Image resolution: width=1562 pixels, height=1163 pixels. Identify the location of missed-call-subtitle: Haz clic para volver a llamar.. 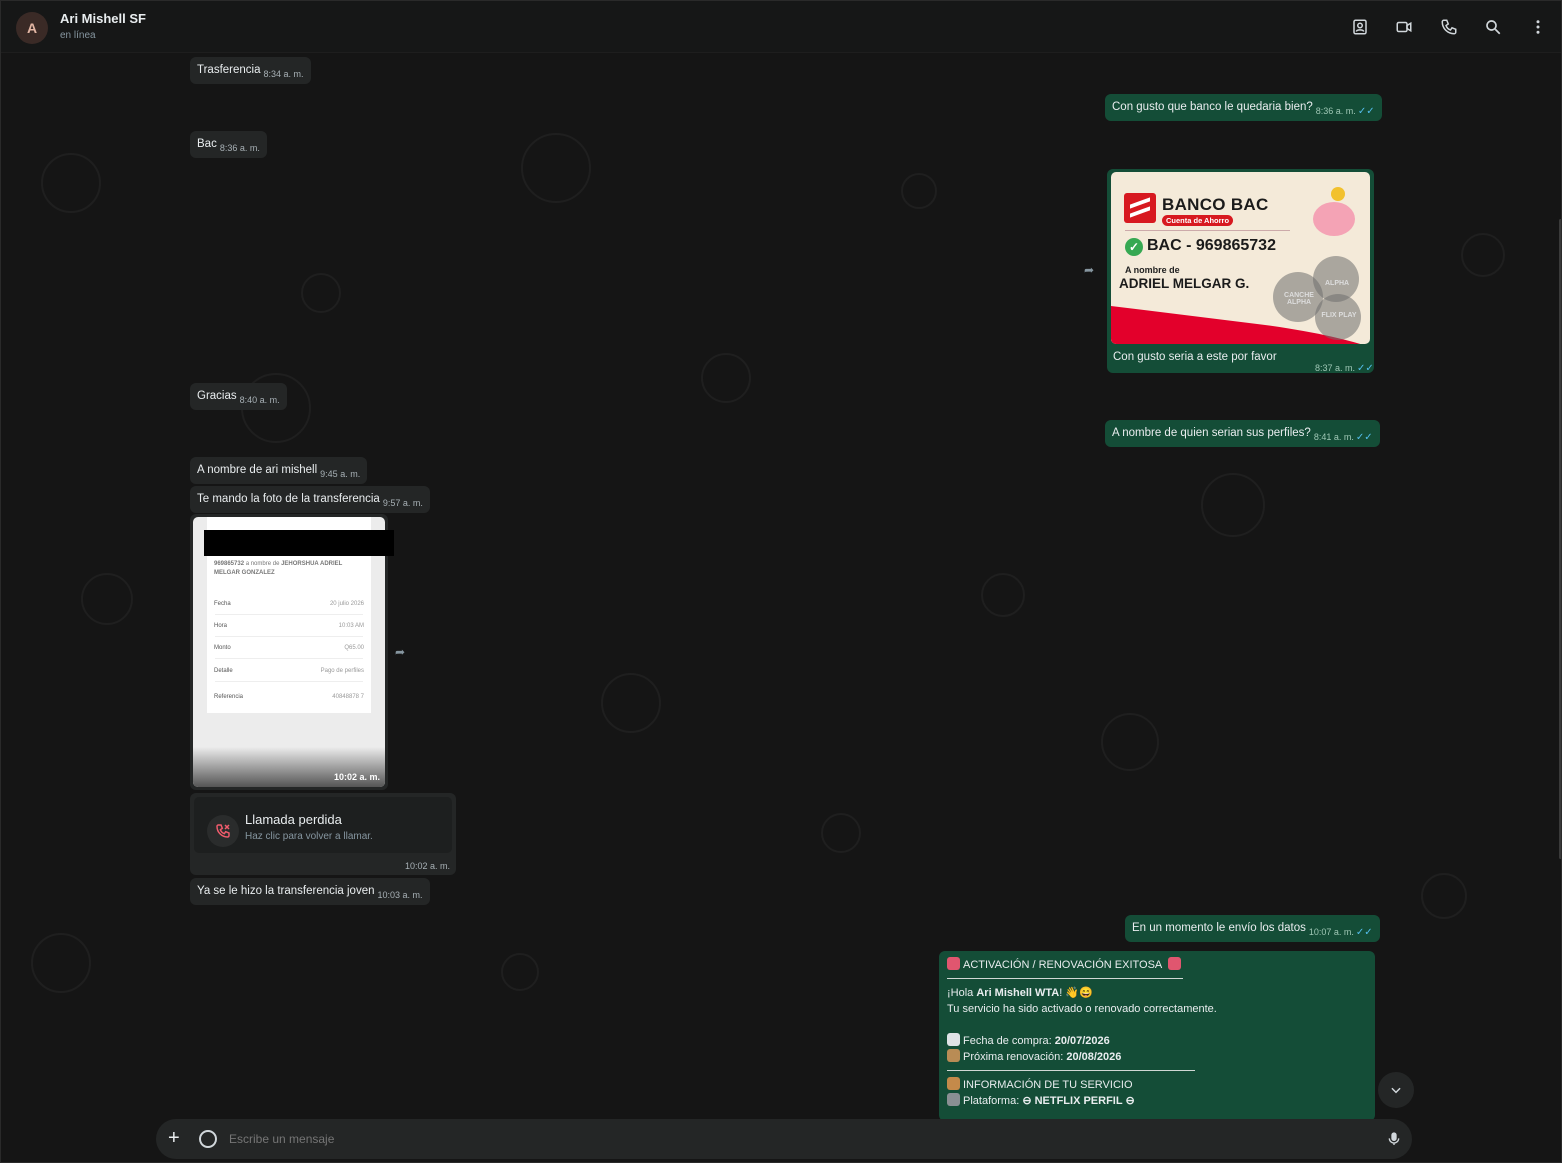
(309, 836).